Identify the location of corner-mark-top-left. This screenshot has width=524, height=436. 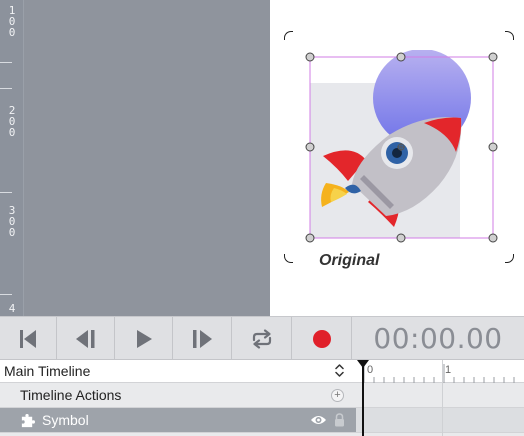
(288, 35).